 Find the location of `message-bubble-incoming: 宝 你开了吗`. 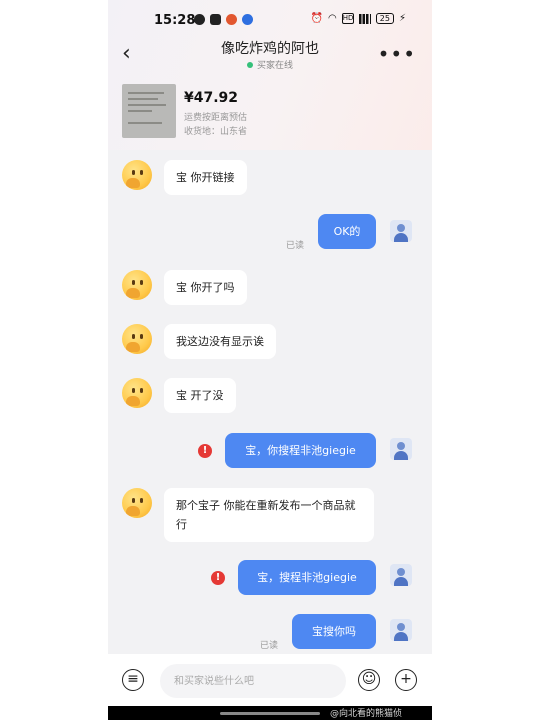

message-bubble-incoming: 宝 你开了吗 is located at coordinates (205, 287).